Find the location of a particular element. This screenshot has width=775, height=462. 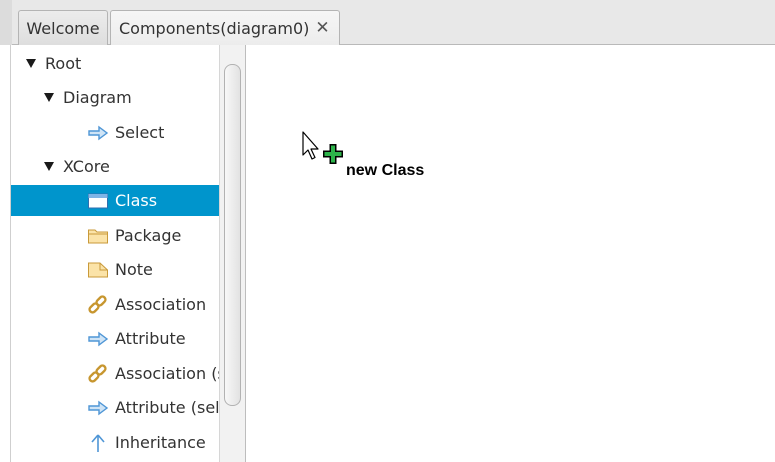

tree-label-diagram: Diagram is located at coordinates (97, 97).